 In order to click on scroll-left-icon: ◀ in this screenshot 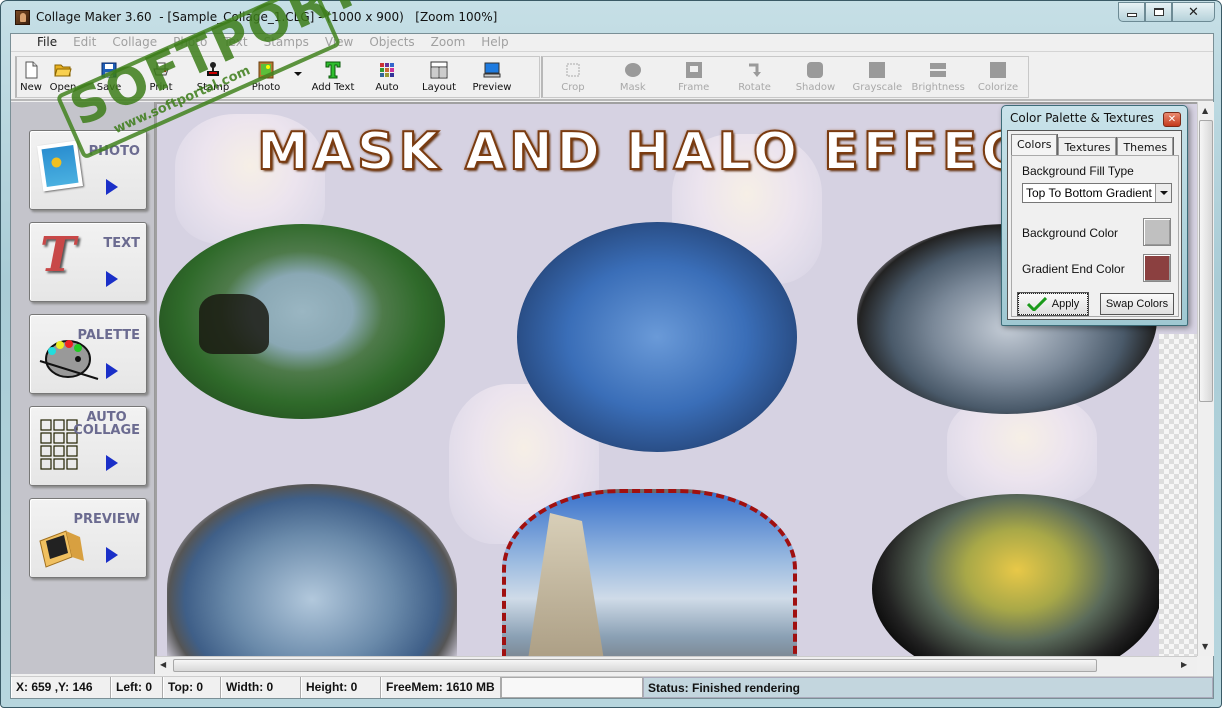, I will do `click(163, 664)`.